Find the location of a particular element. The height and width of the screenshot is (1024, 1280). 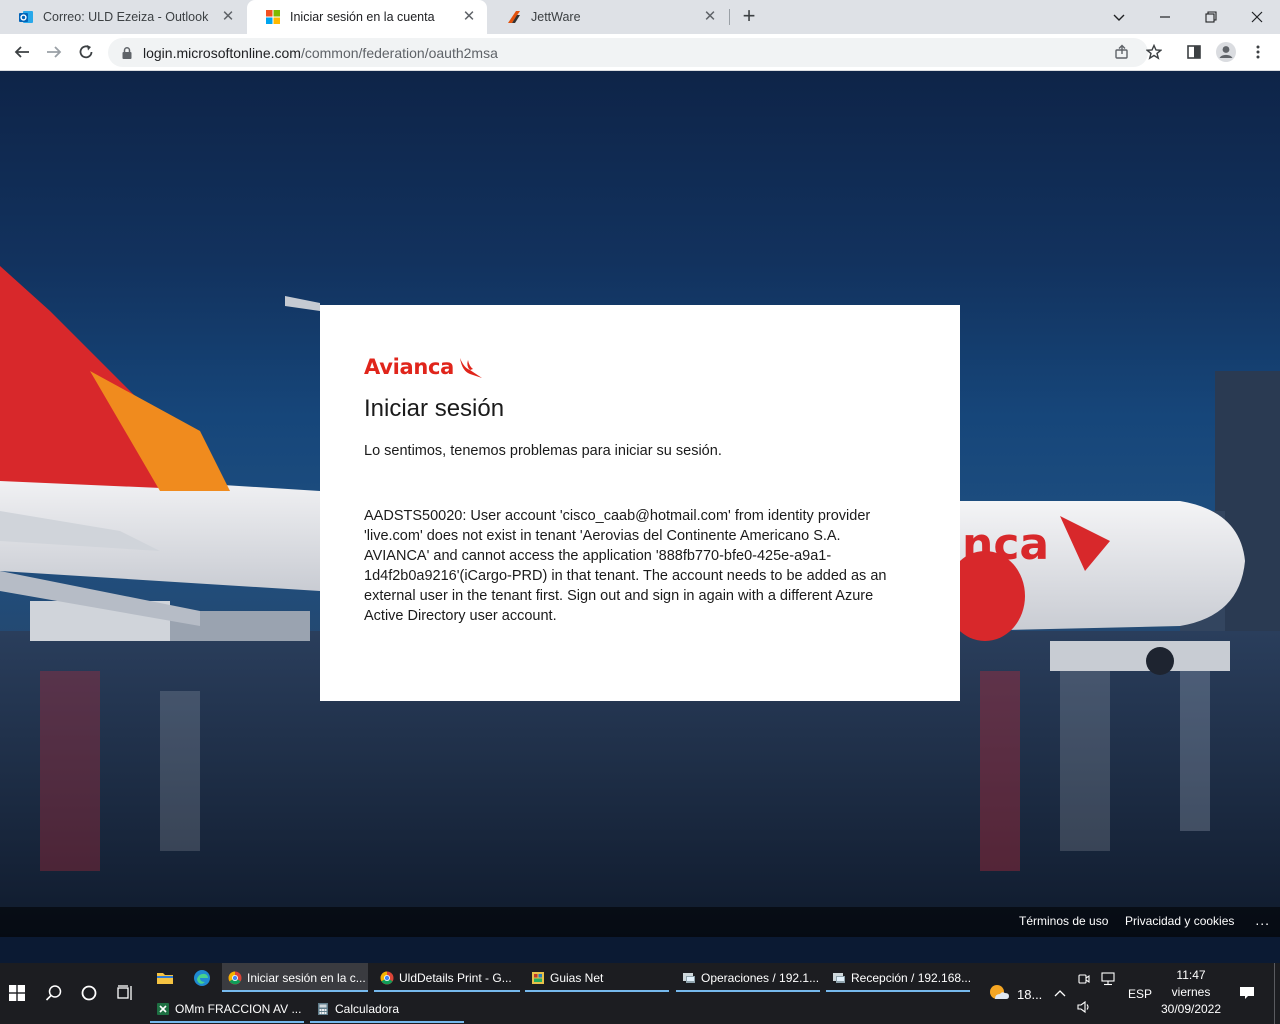

arrow-left-icon is located at coordinates (21, 52).